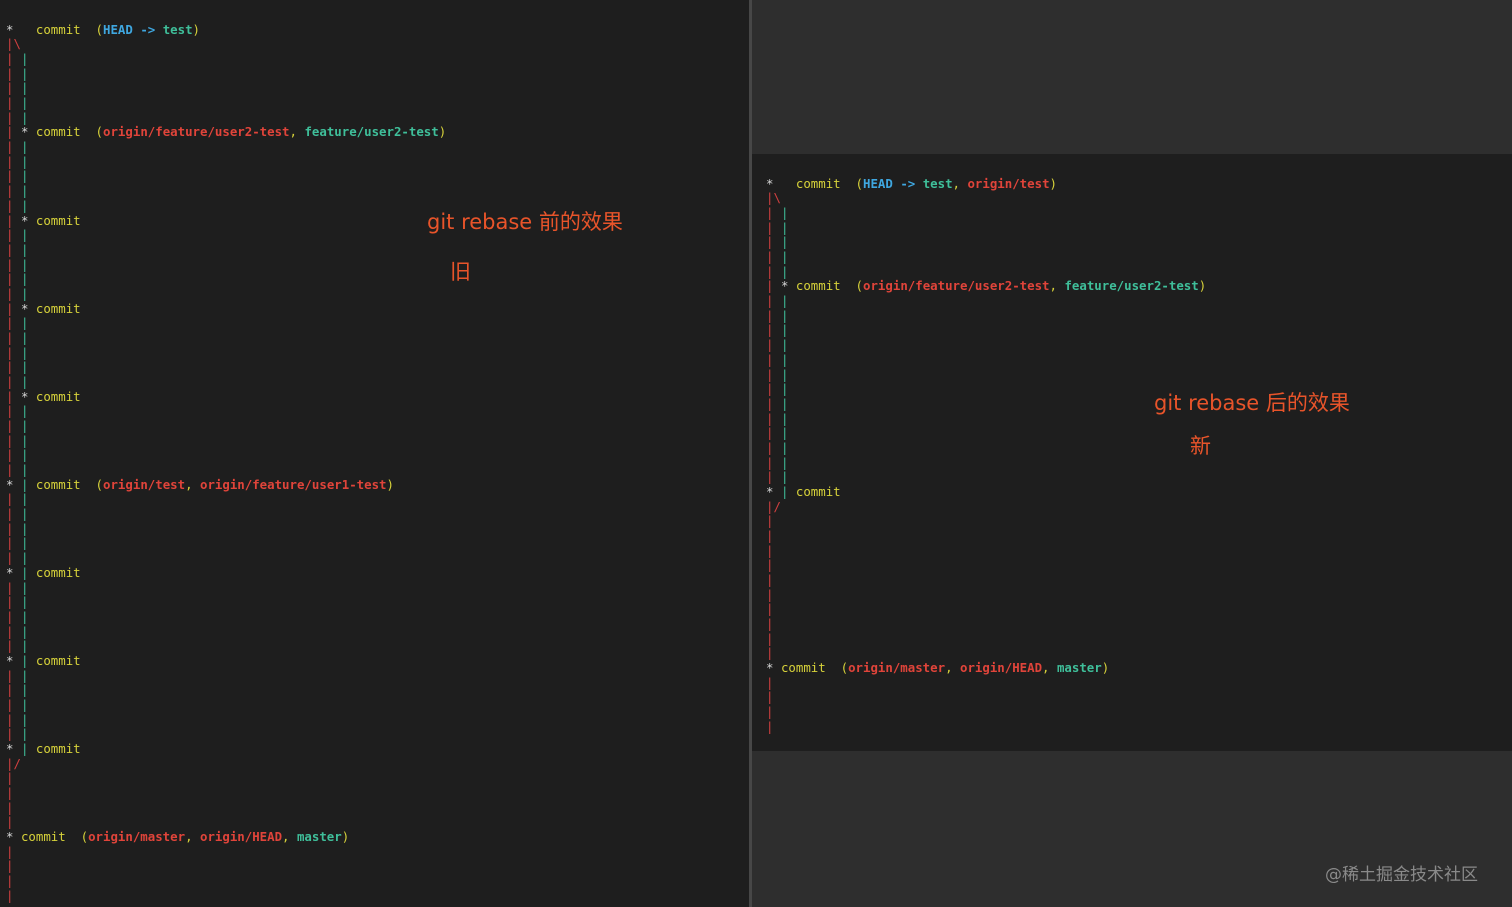  What do you see at coordinates (47, 396) in the screenshot?
I see `commit-line: | * commit` at bounding box center [47, 396].